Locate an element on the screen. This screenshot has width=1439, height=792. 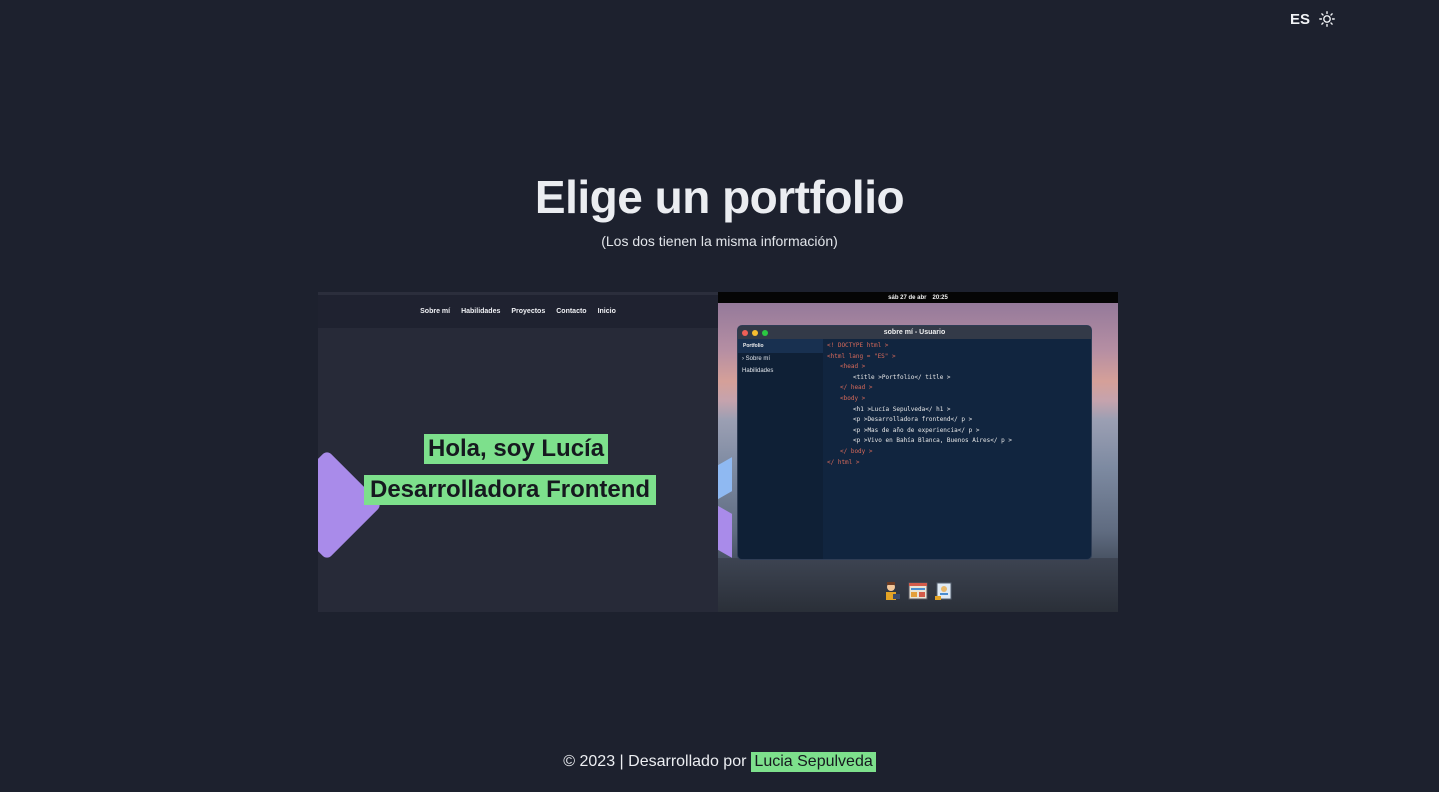
code-line: <p >Mas de año de experiencia</ p > is located at coordinates (916, 430).